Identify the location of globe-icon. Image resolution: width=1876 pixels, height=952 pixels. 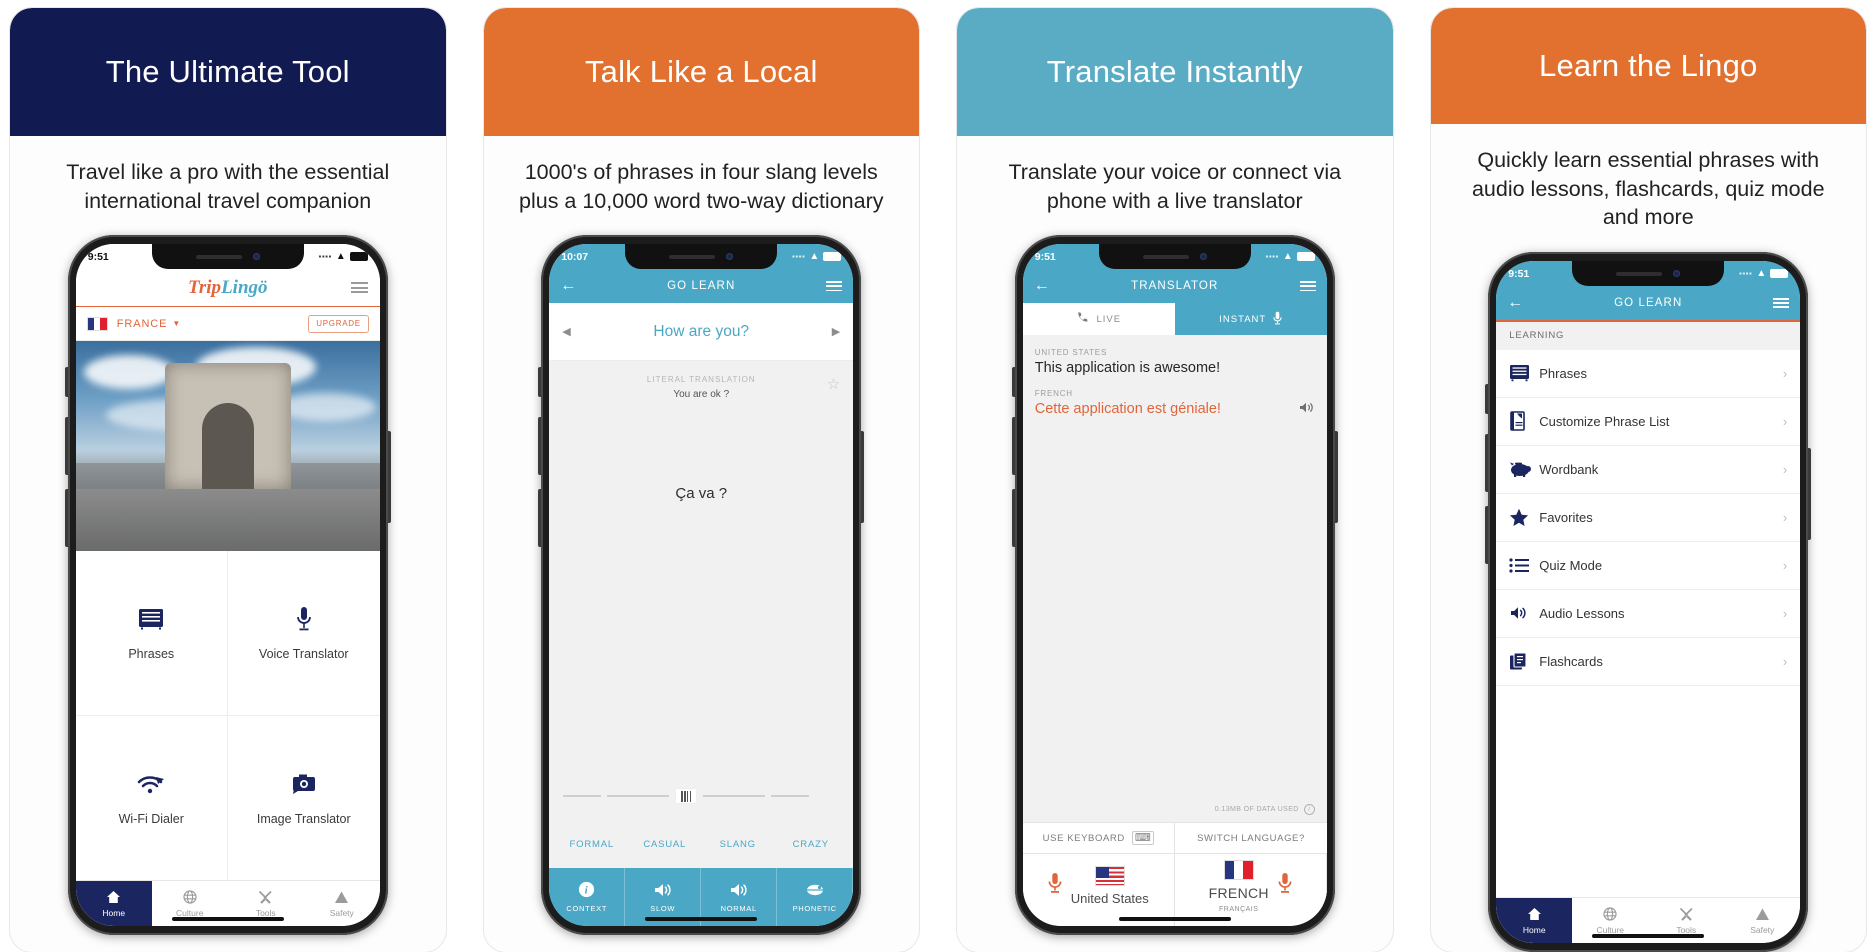
(190, 897).